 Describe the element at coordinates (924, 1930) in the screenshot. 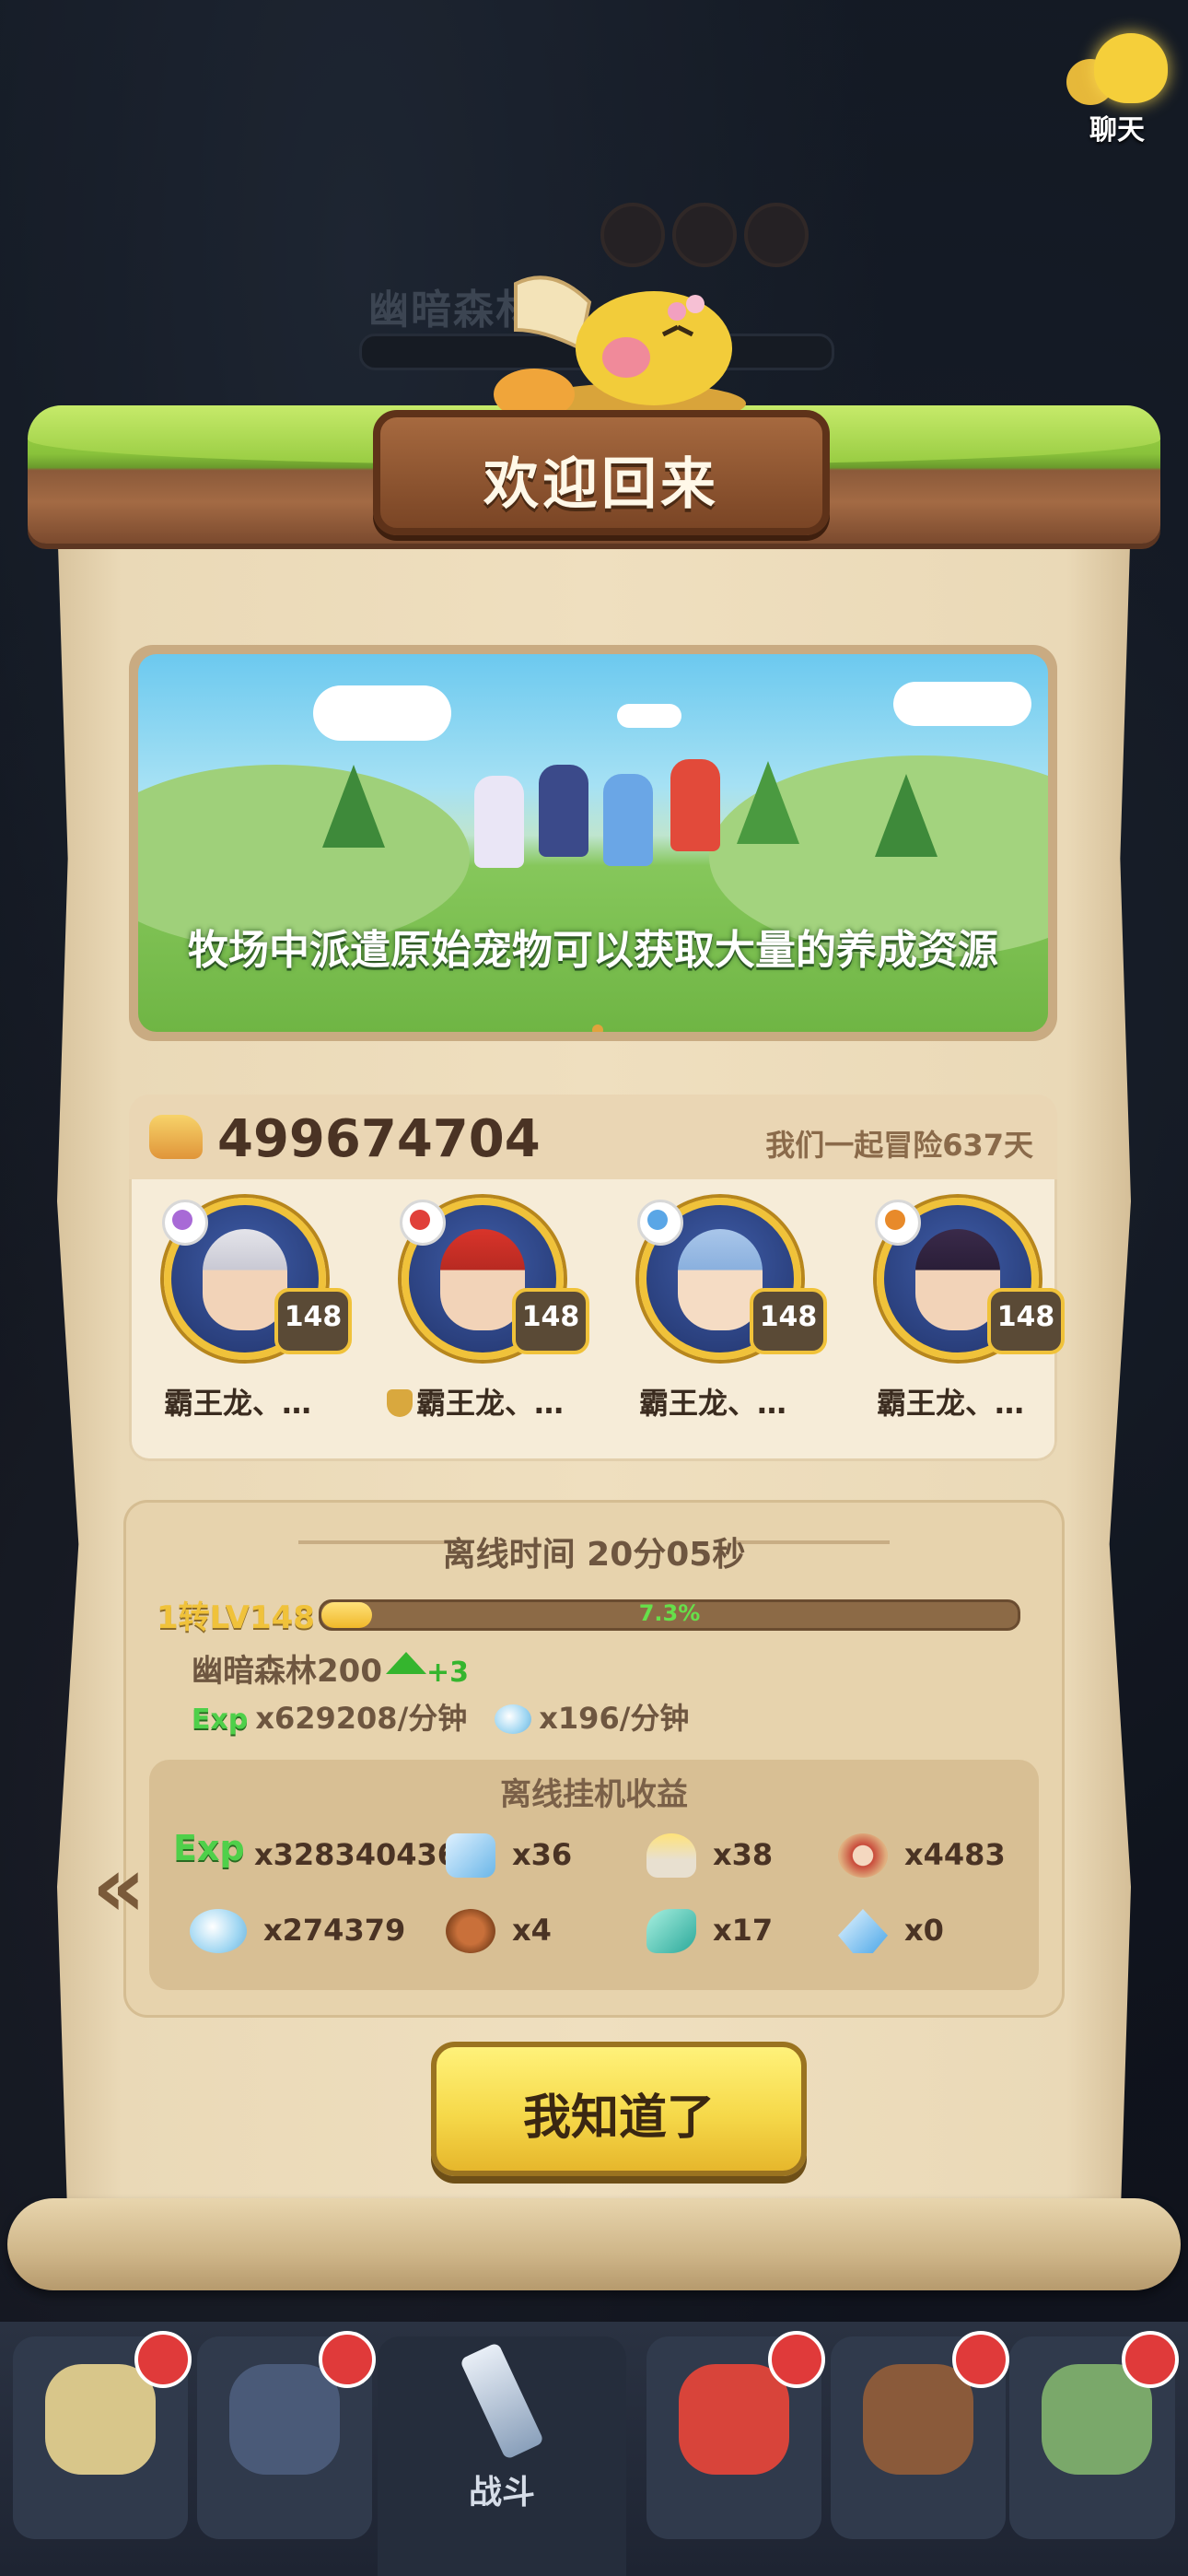

I see `reward-amount: x0` at that location.